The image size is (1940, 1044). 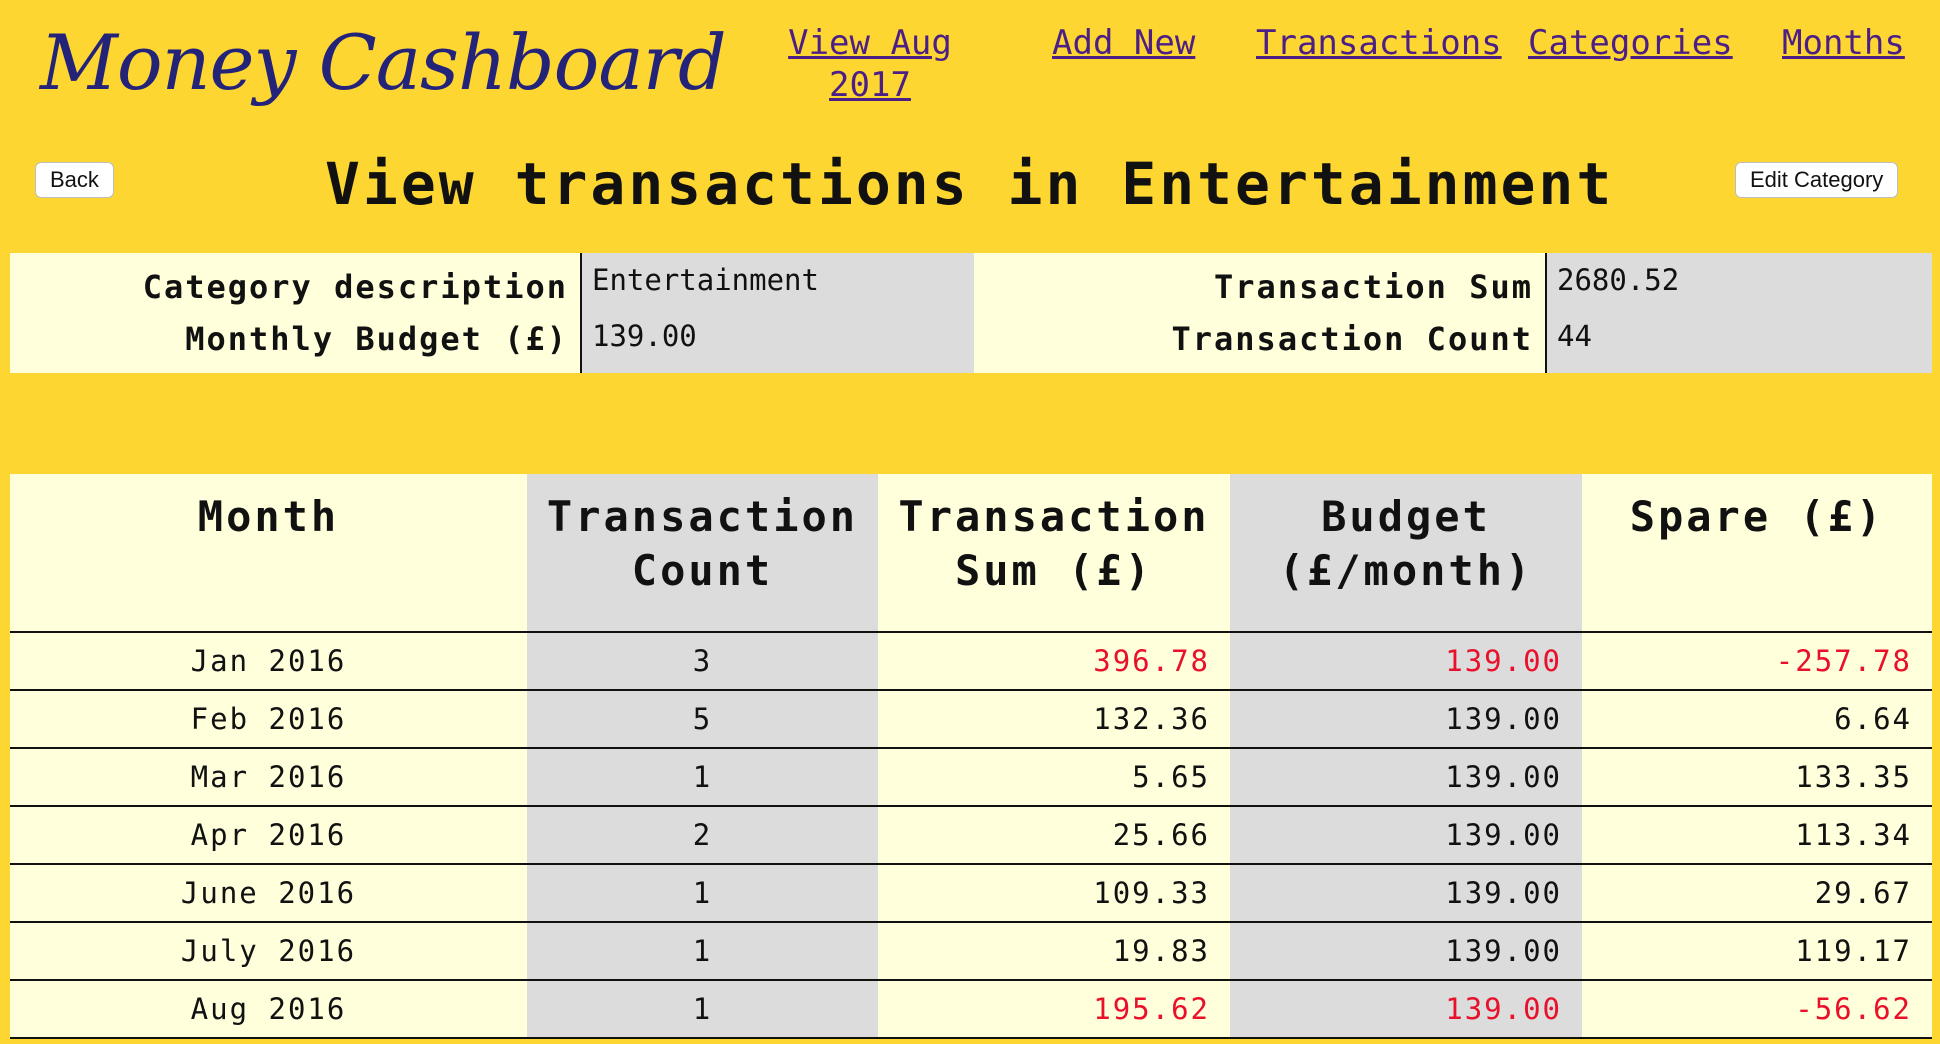 What do you see at coordinates (1054, 661) in the screenshot?
I see `sum-cell: 396.78` at bounding box center [1054, 661].